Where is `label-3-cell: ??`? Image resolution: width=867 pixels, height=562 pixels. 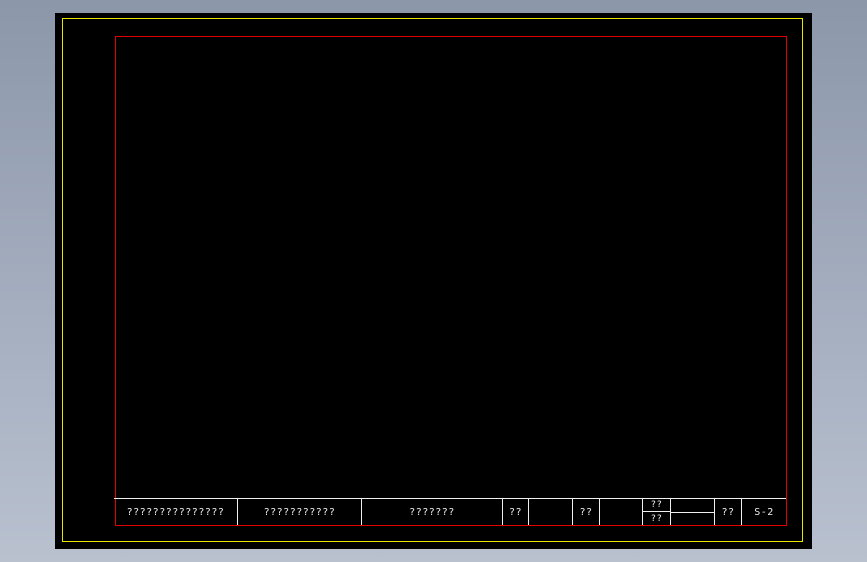
label-3-cell: ?? is located at coordinates (728, 512).